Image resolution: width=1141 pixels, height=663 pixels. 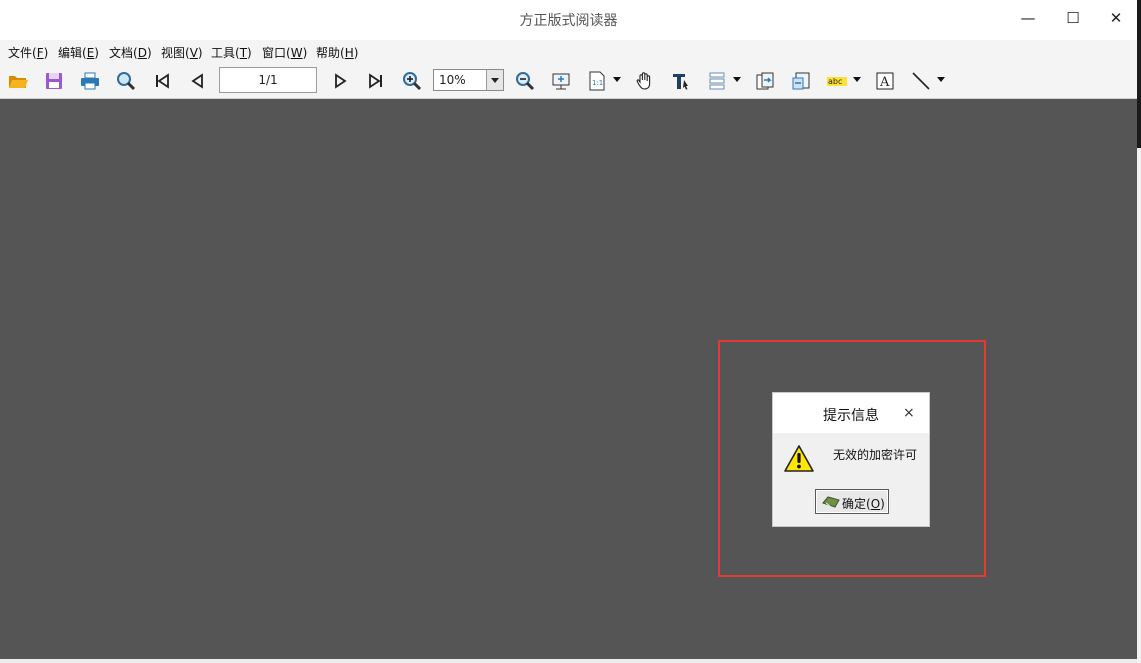 I want to click on highlight-text-icon: abc, so click(x=837, y=81).